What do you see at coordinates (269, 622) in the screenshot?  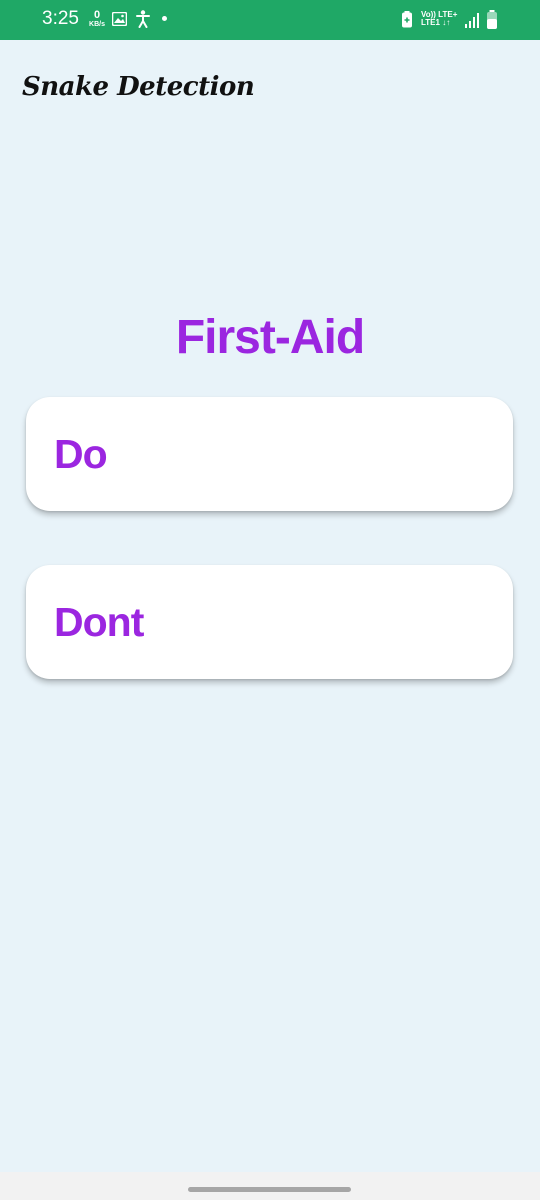 I see `dont-card-button: Dont` at bounding box center [269, 622].